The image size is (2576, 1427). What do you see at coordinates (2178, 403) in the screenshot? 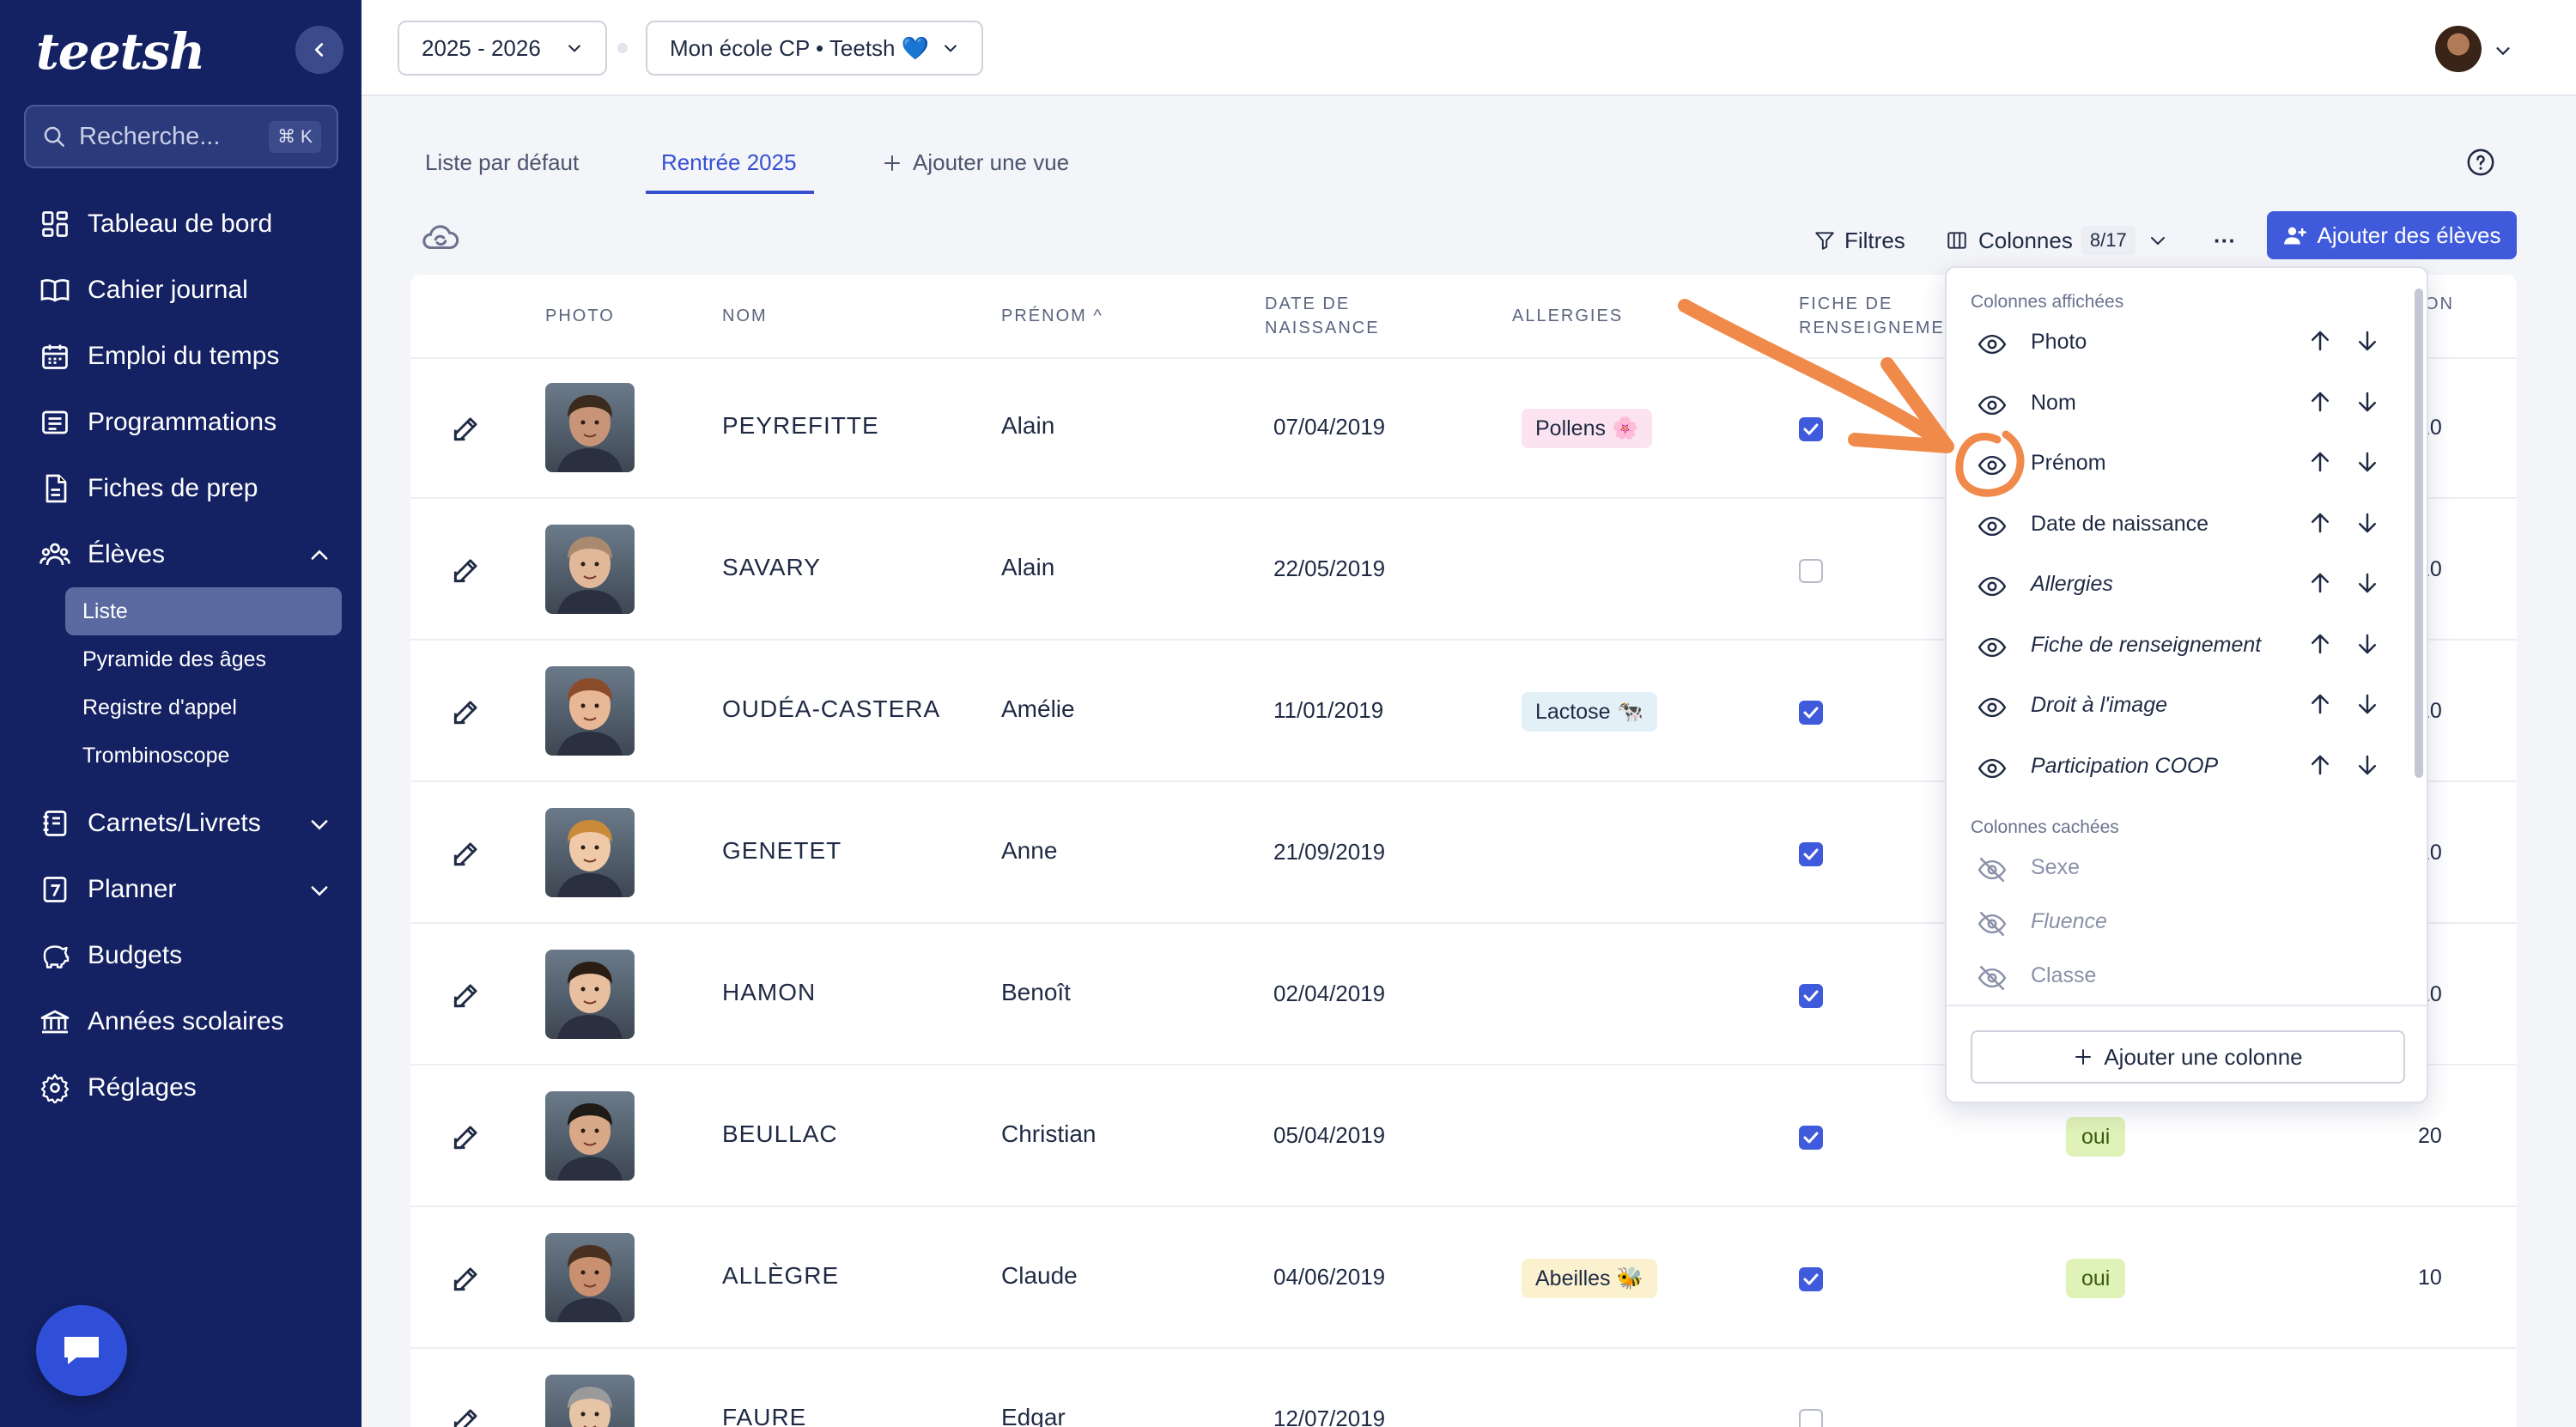
I see `shown-column-item: Nom` at bounding box center [2178, 403].